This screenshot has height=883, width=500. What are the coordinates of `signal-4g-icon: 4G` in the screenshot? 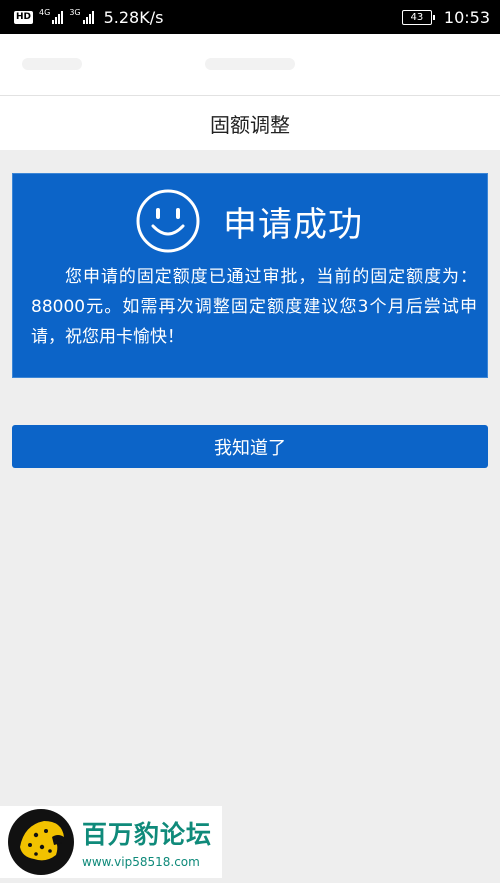 It's located at (51, 16).